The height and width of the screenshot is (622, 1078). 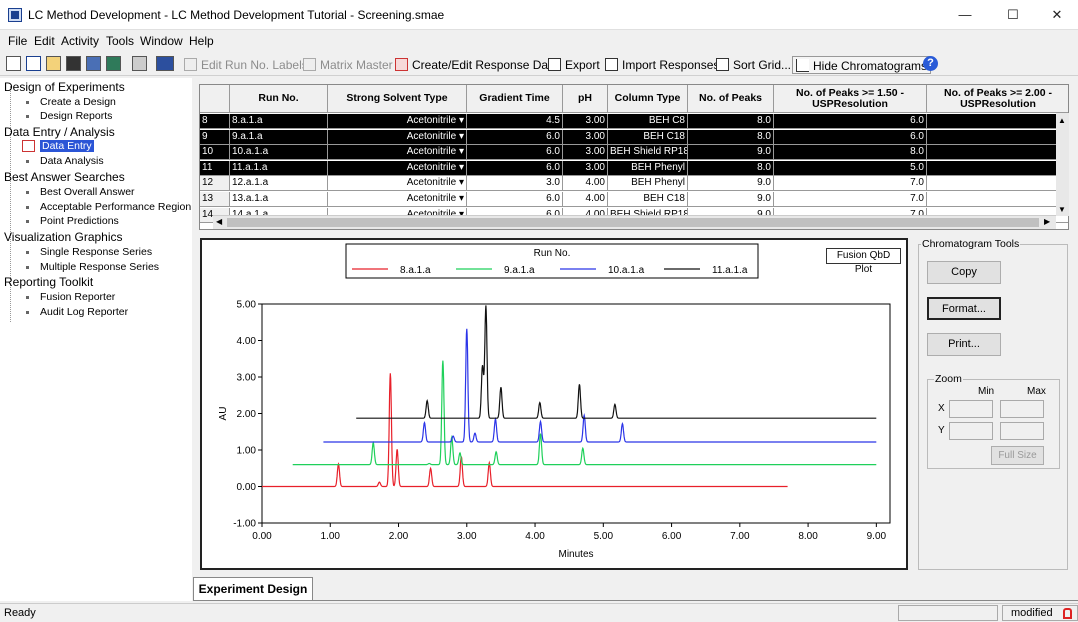 What do you see at coordinates (515, 121) in the screenshot?
I see `cell-gradient-time: 4.5` at bounding box center [515, 121].